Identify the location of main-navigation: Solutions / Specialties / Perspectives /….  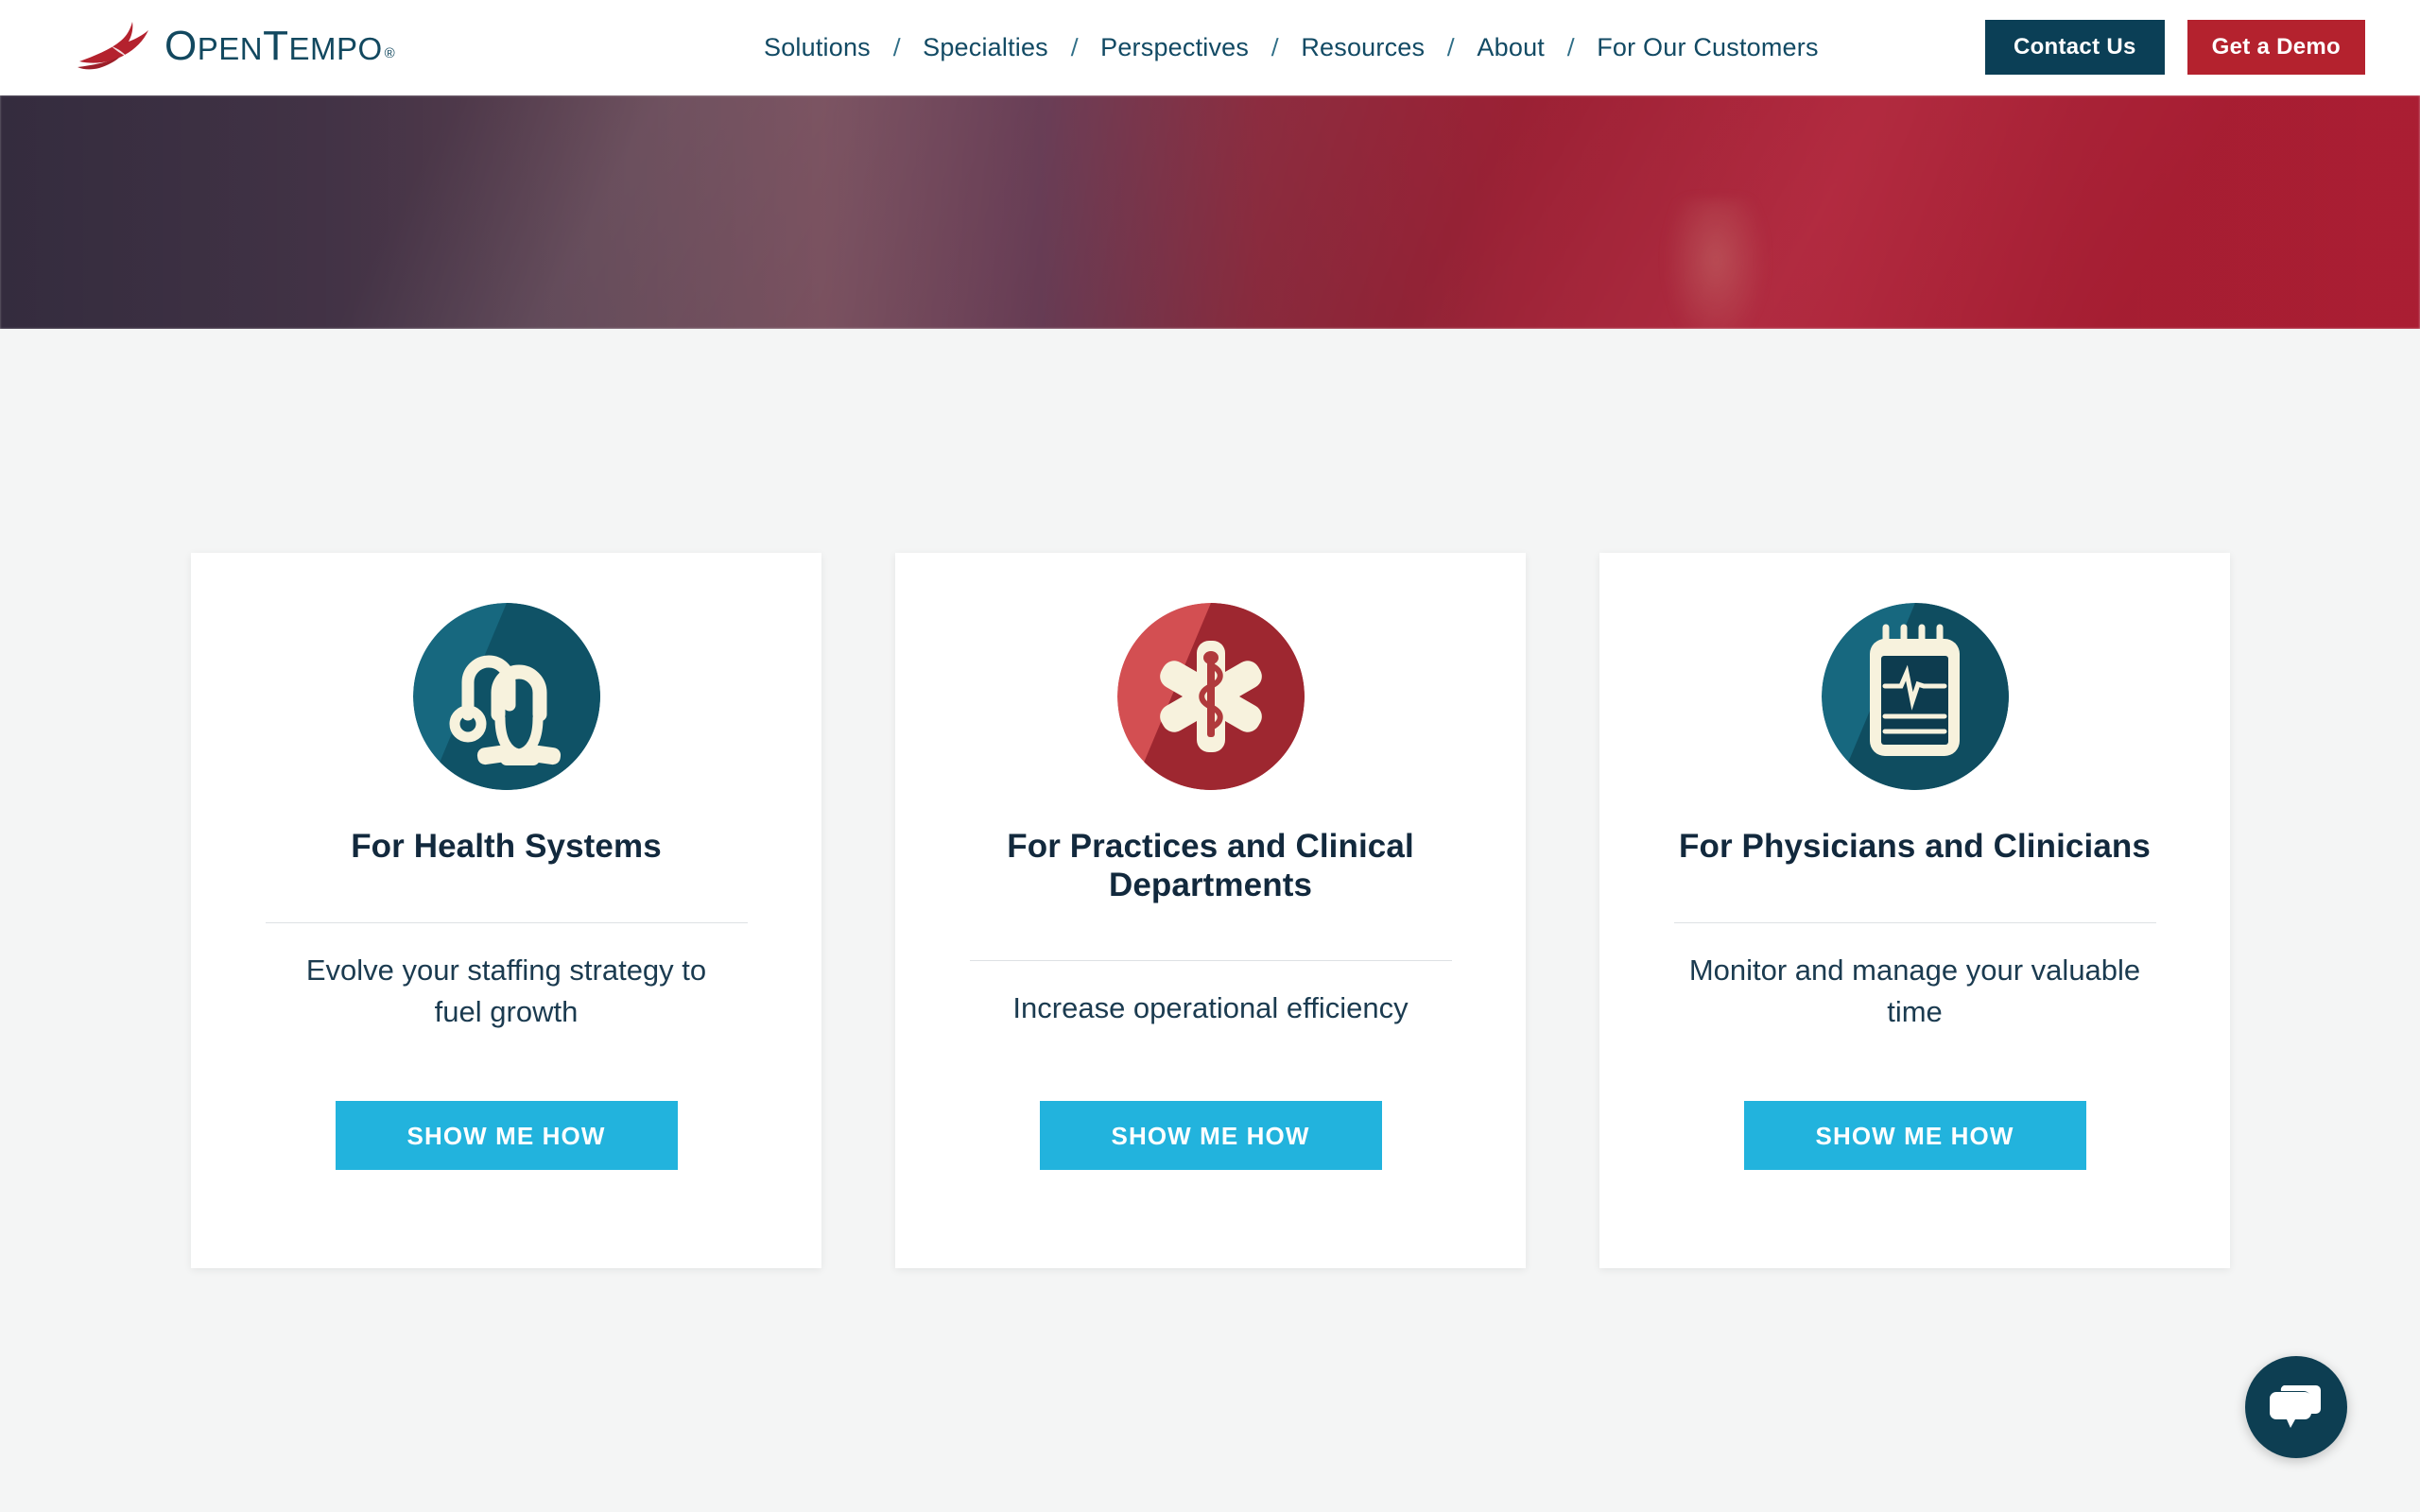
(1291, 47).